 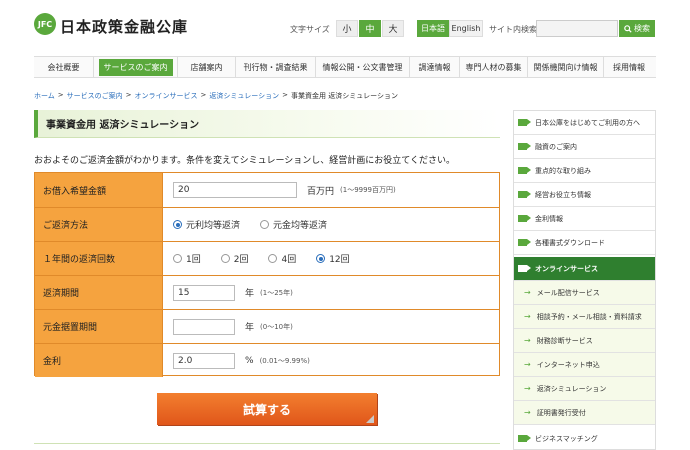 What do you see at coordinates (584, 293) in the screenshot?
I see `sidebar-sub-mail: → メール配信サービス` at bounding box center [584, 293].